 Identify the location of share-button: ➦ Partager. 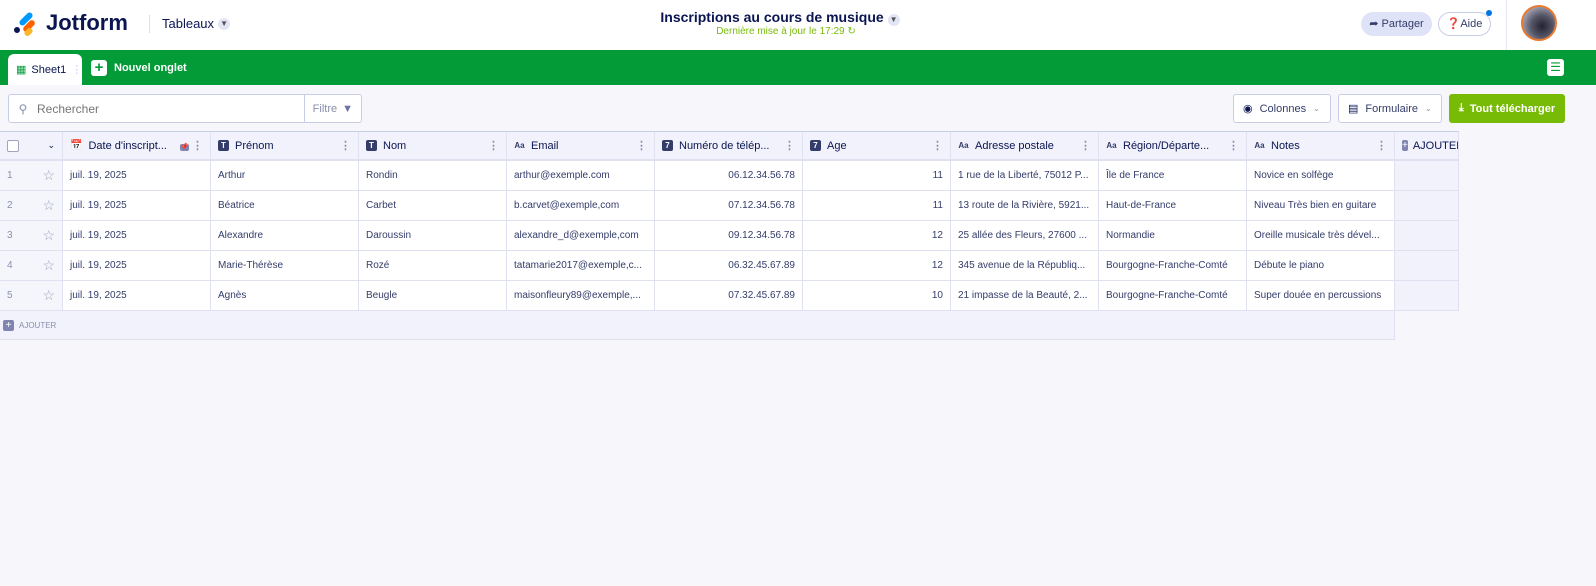
(1396, 24).